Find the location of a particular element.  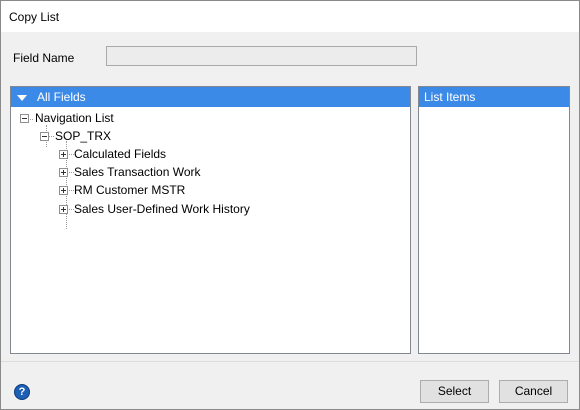

tree-node-label: Calculated Fields is located at coordinates (120, 154).